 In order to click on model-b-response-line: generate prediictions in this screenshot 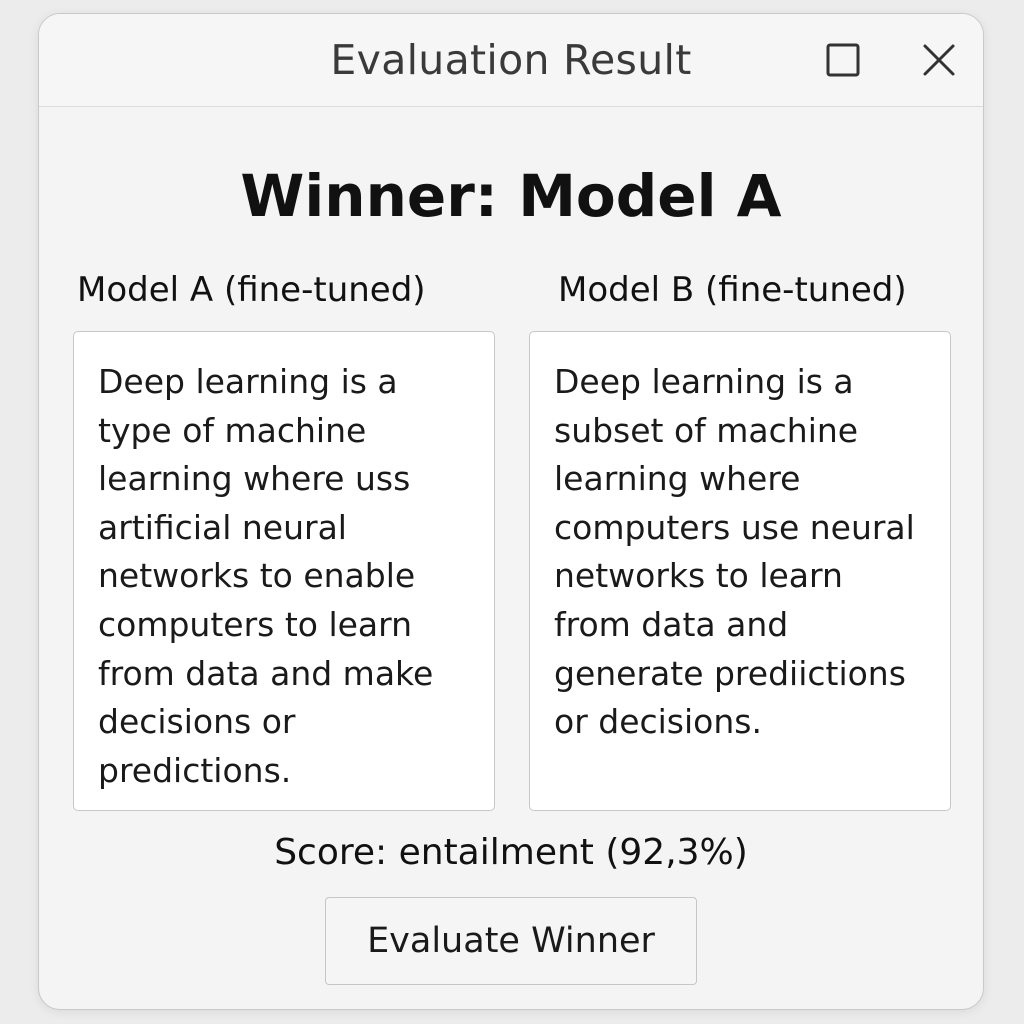, I will do `click(730, 673)`.